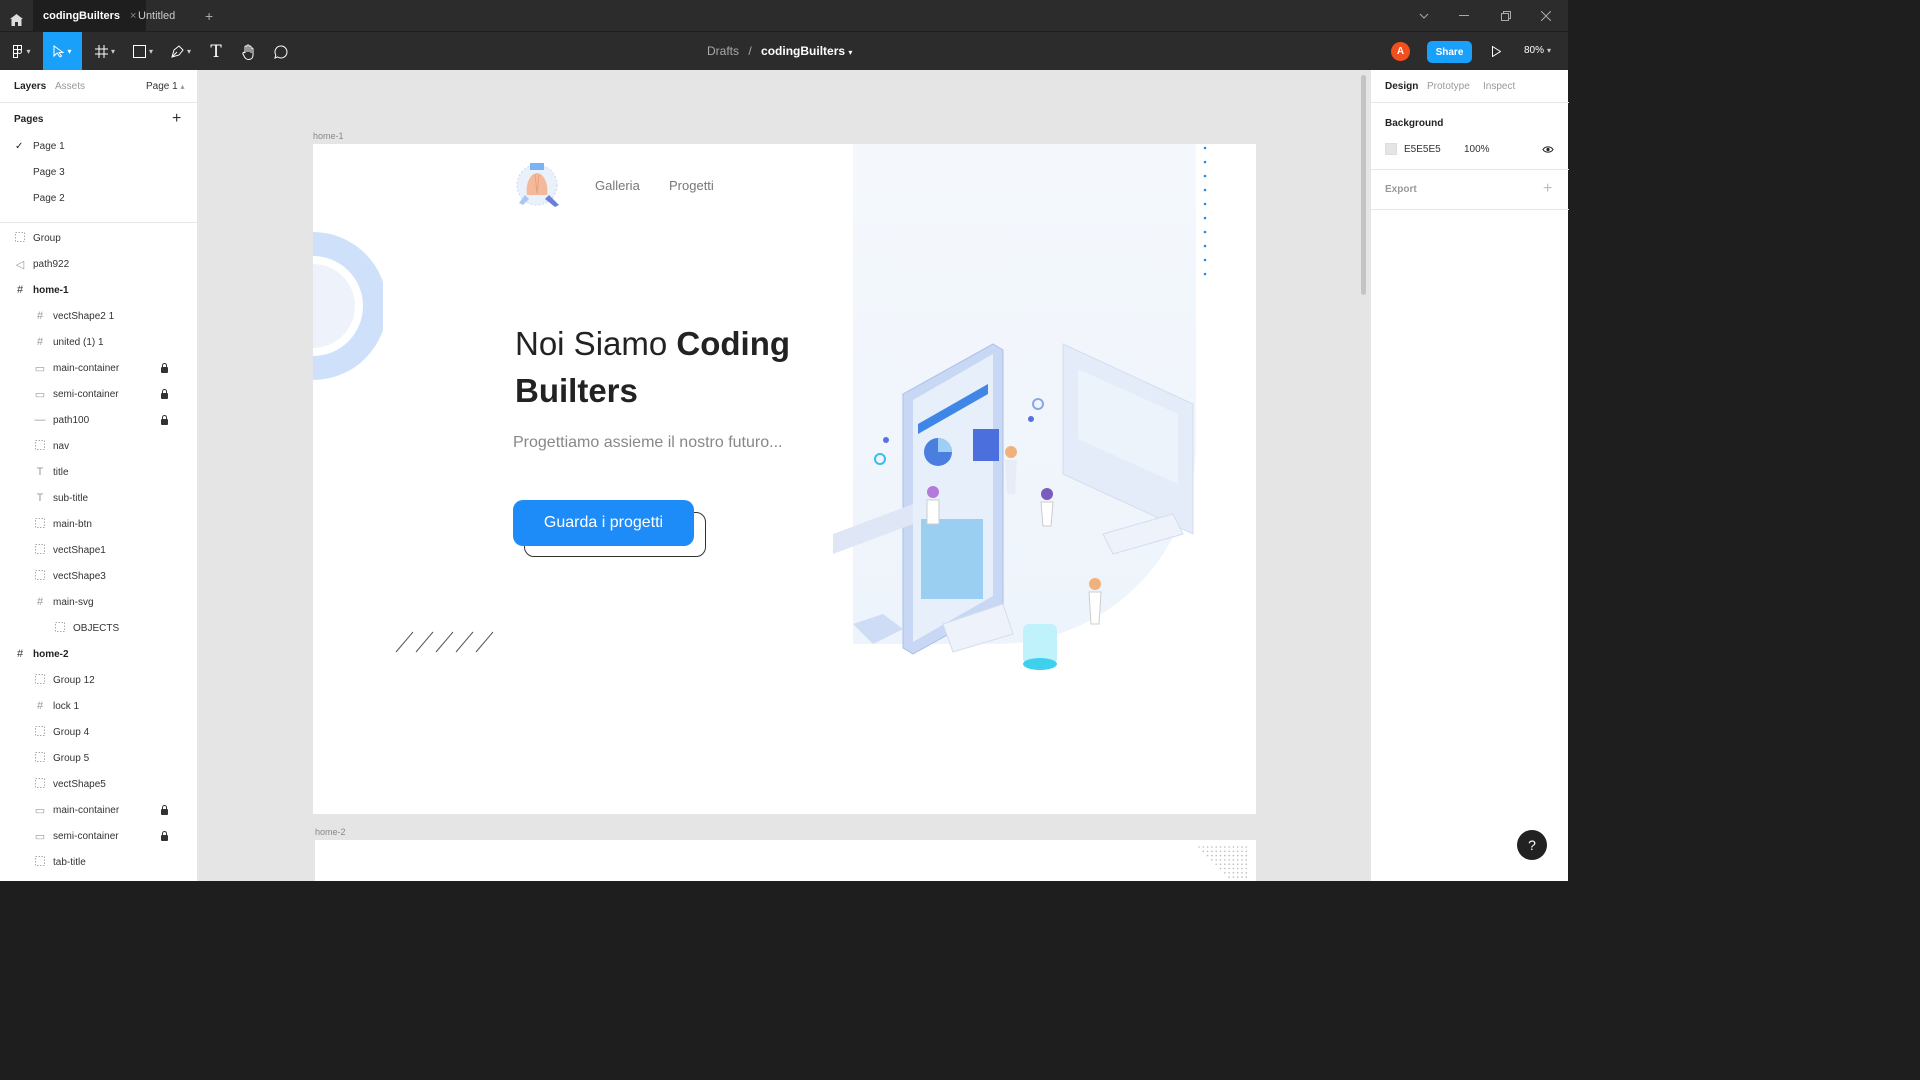  I want to click on comment-tool-icon, so click(281, 51).